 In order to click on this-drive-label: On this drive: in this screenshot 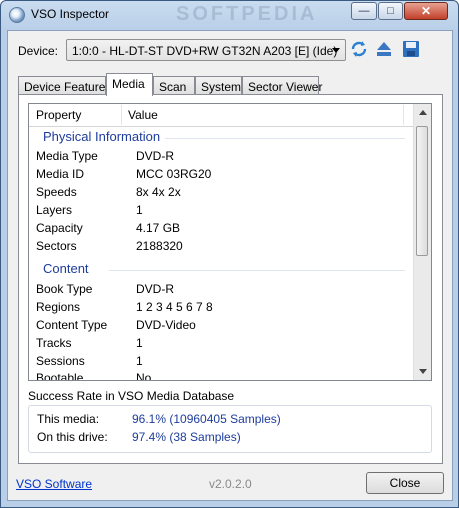, I will do `click(72, 437)`.